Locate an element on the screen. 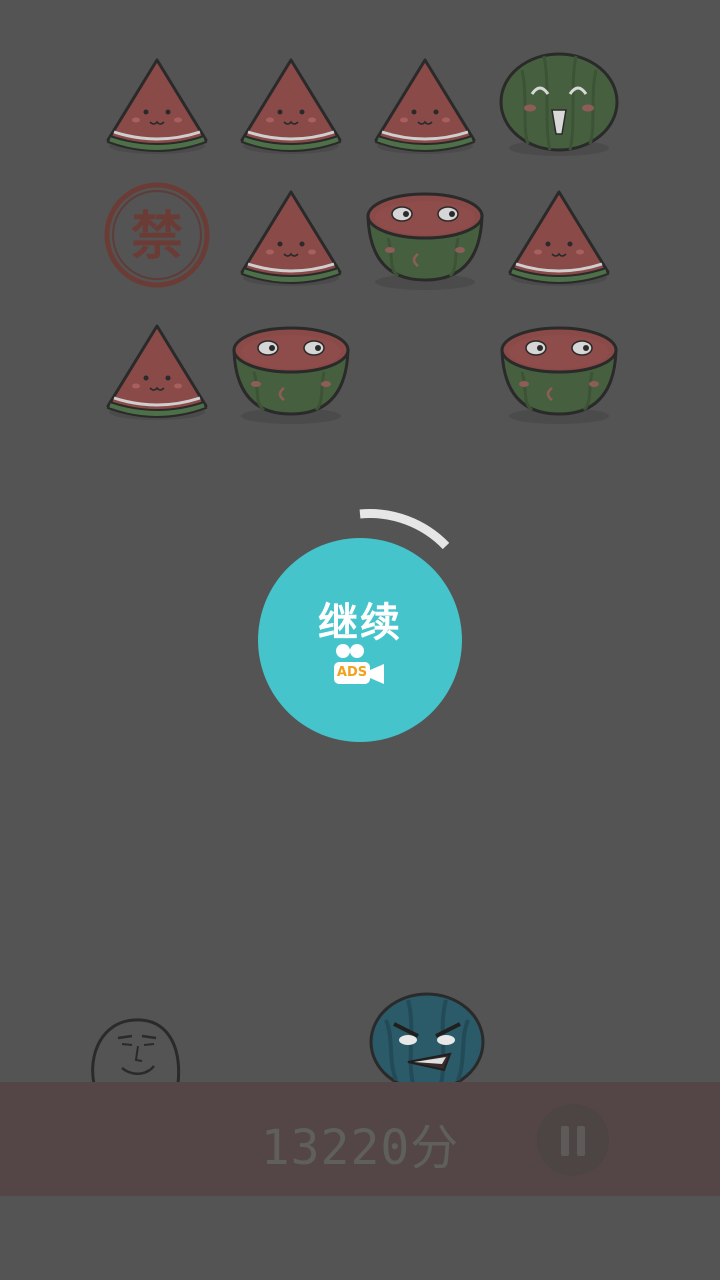 The height and width of the screenshot is (1280, 720). score-text: 13220分 is located at coordinates (360, 1148).